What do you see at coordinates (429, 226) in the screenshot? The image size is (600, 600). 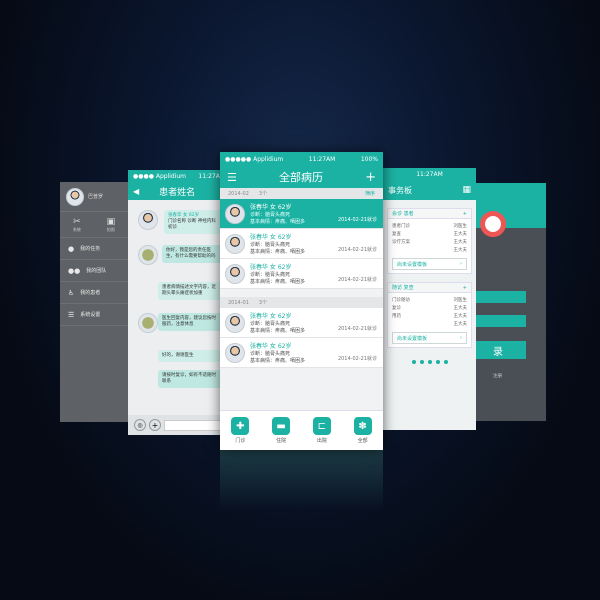 I see `list-item: 患者门诊 刘医生` at bounding box center [429, 226].